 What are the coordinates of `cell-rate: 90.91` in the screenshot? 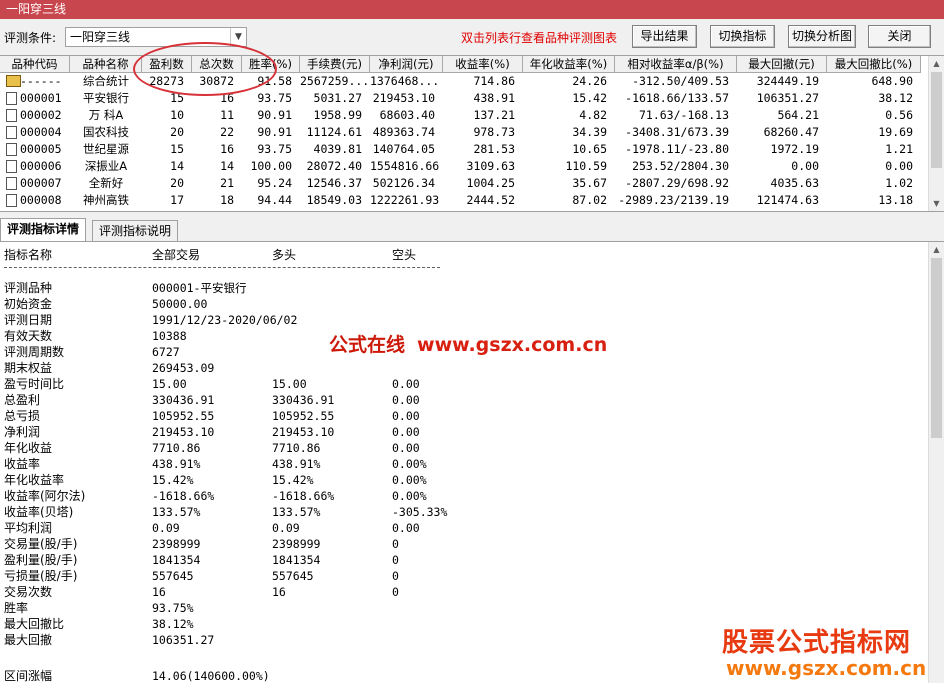 It's located at (274, 115).